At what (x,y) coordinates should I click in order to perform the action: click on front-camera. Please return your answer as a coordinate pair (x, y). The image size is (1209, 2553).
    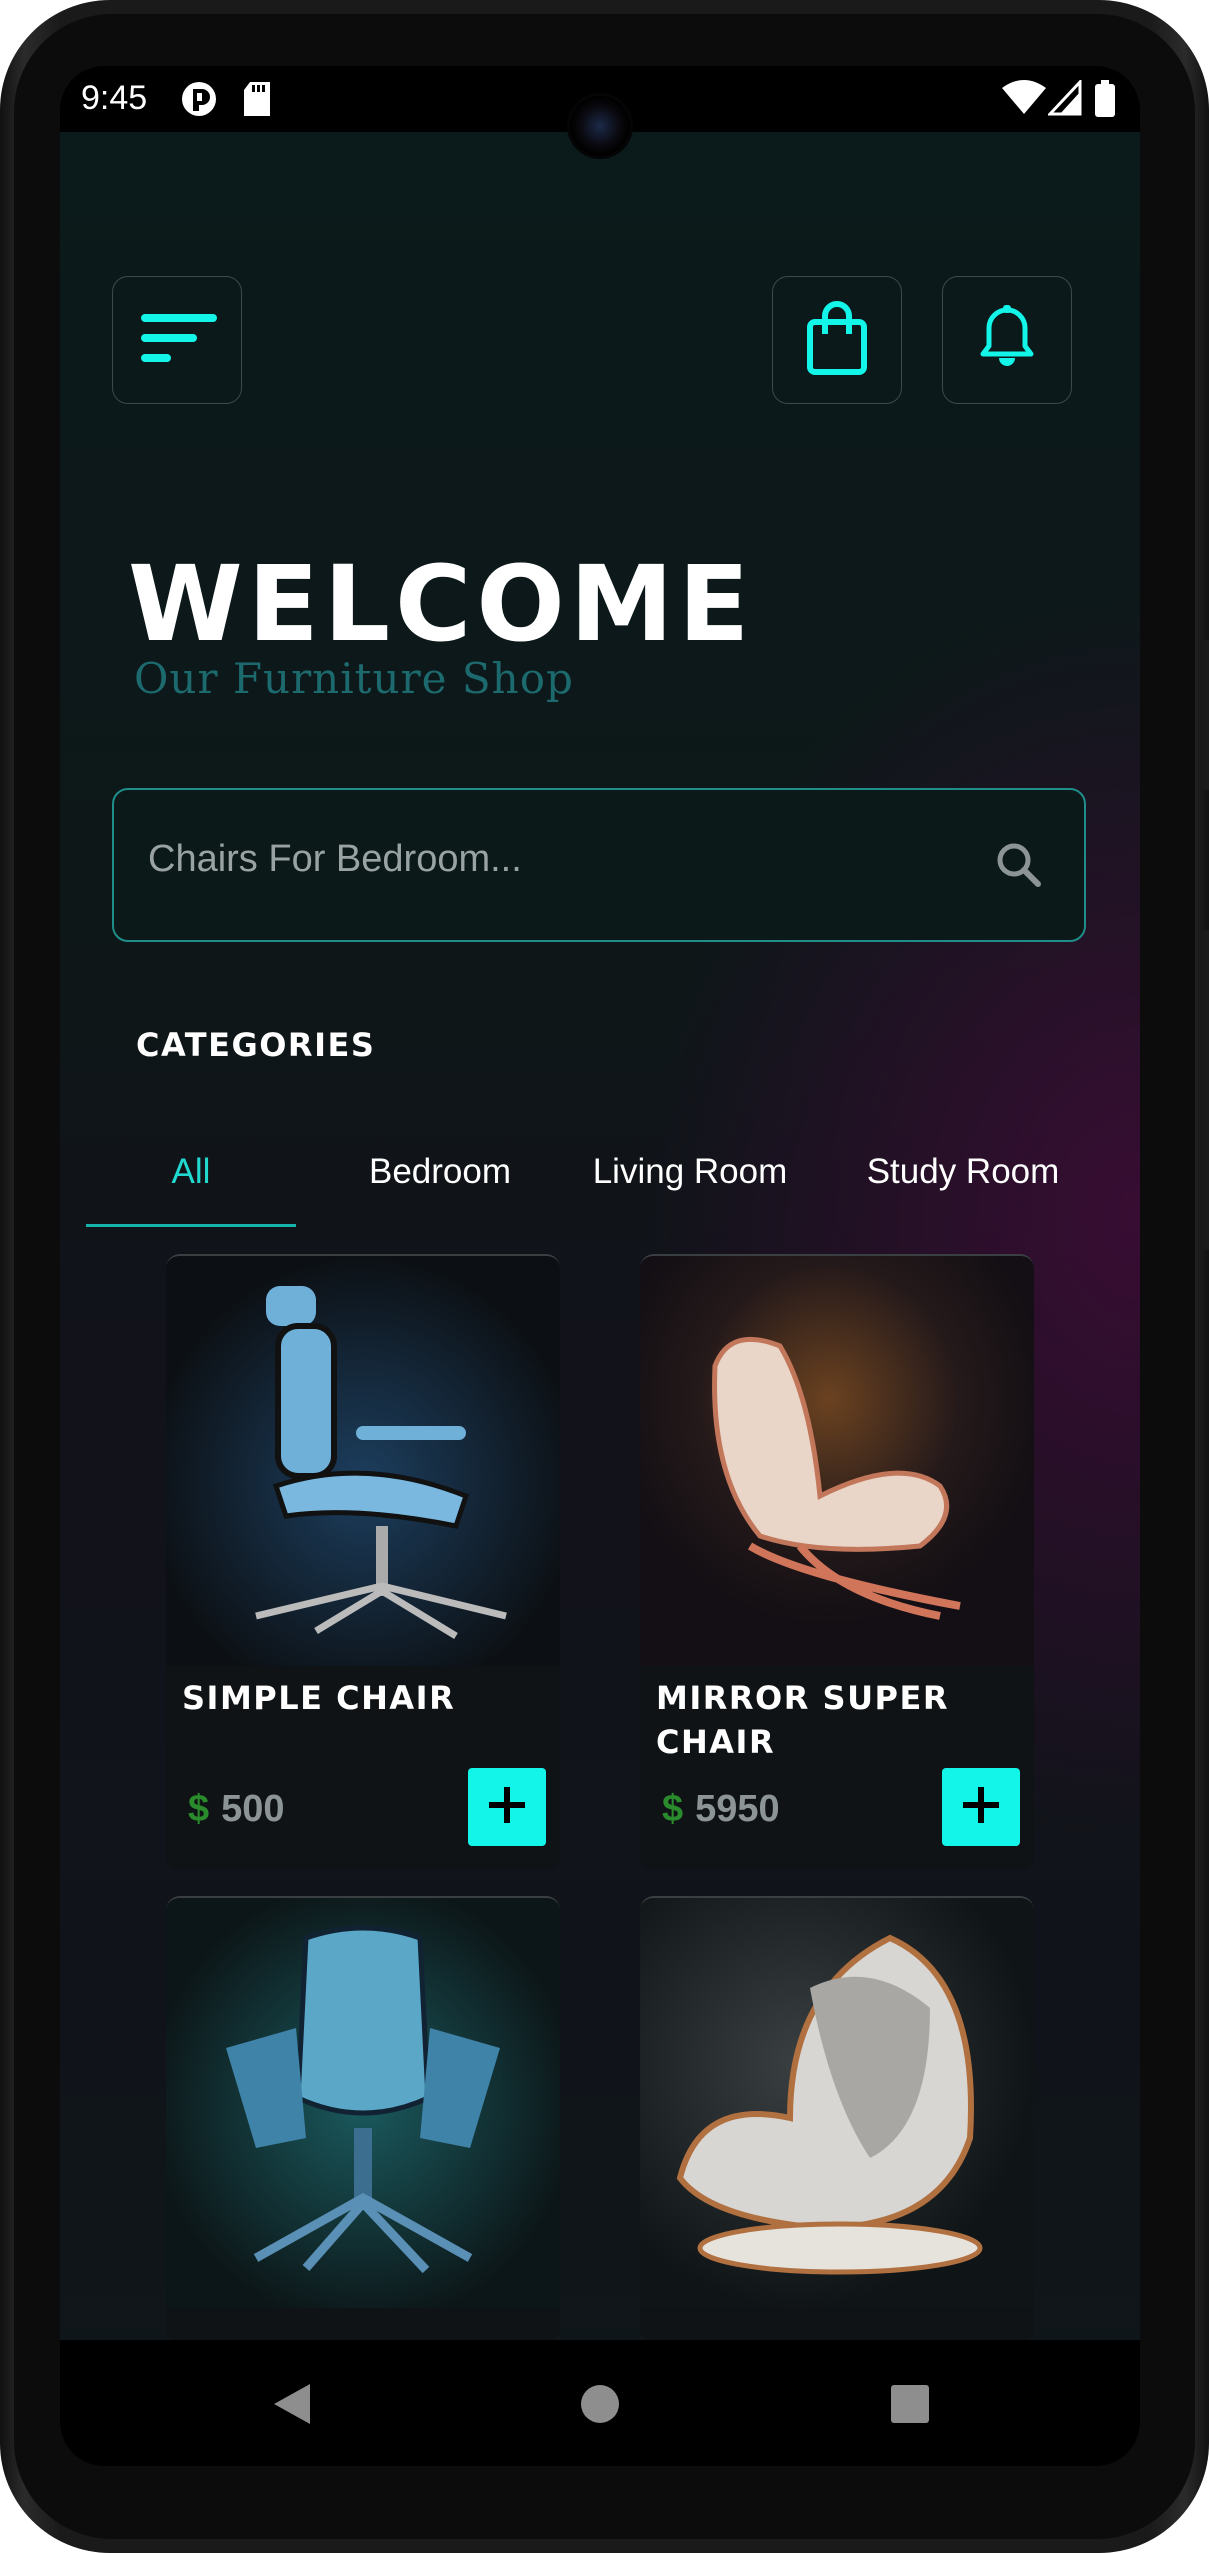
    Looking at the image, I should click on (600, 126).